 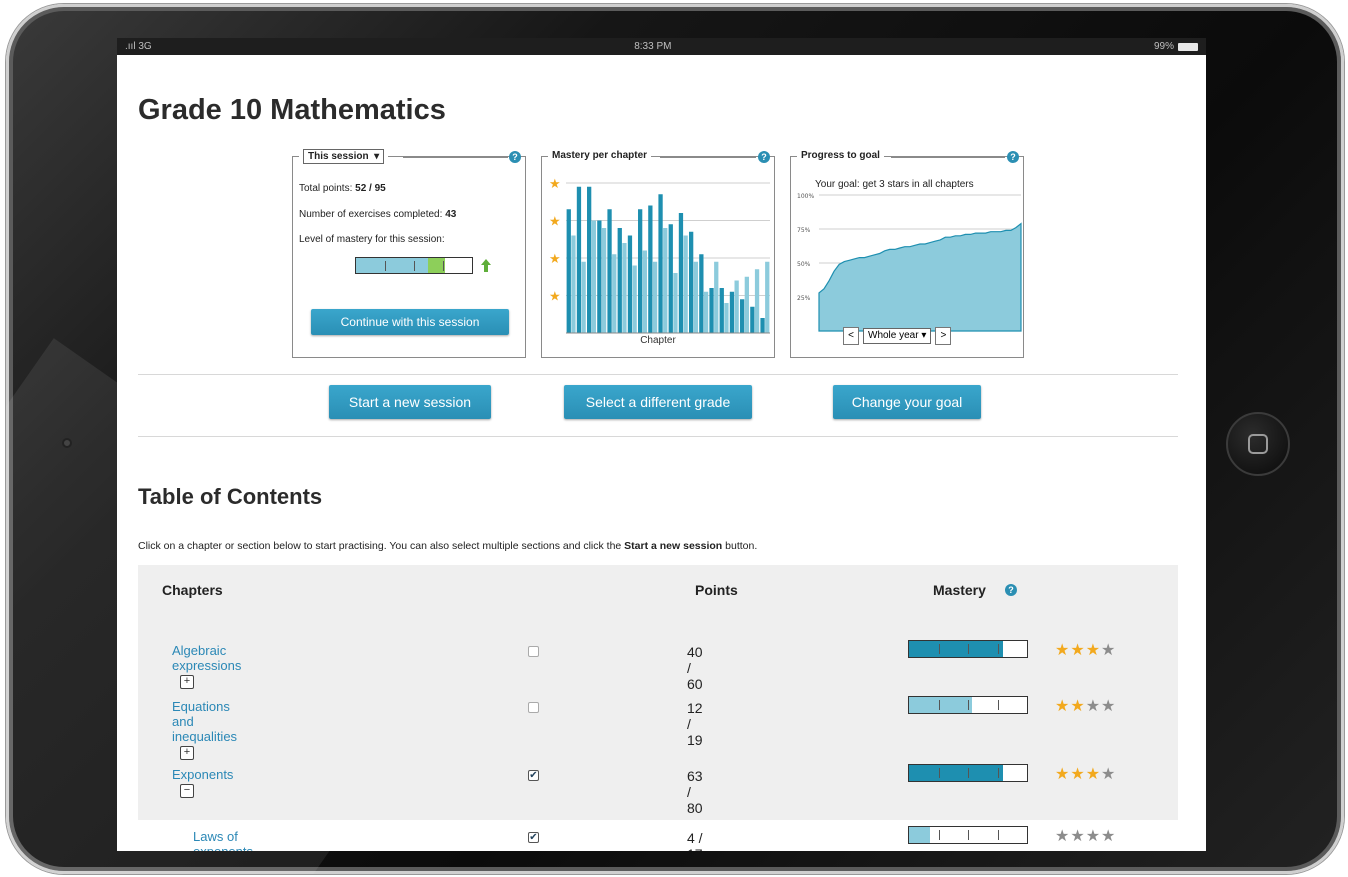 What do you see at coordinates (486, 265) in the screenshot?
I see `arrow-up-icon` at bounding box center [486, 265].